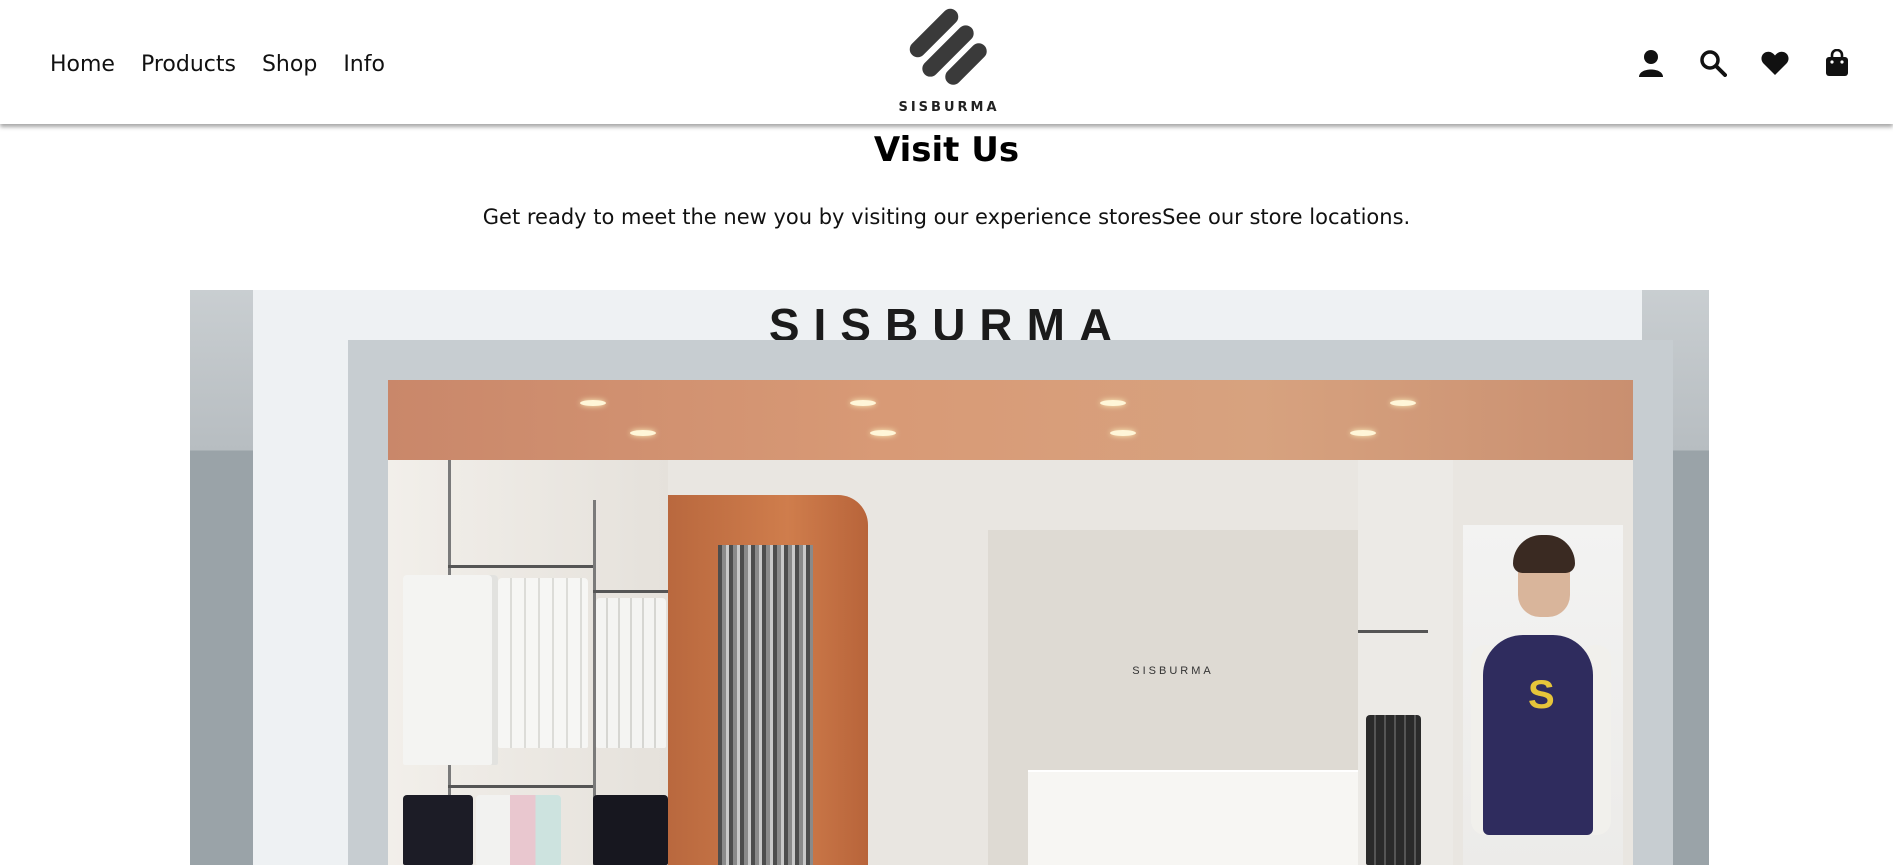 This screenshot has width=1893, height=865. What do you see at coordinates (1173, 671) in the screenshot?
I see `wall-brand-text: SISBURMA` at bounding box center [1173, 671].